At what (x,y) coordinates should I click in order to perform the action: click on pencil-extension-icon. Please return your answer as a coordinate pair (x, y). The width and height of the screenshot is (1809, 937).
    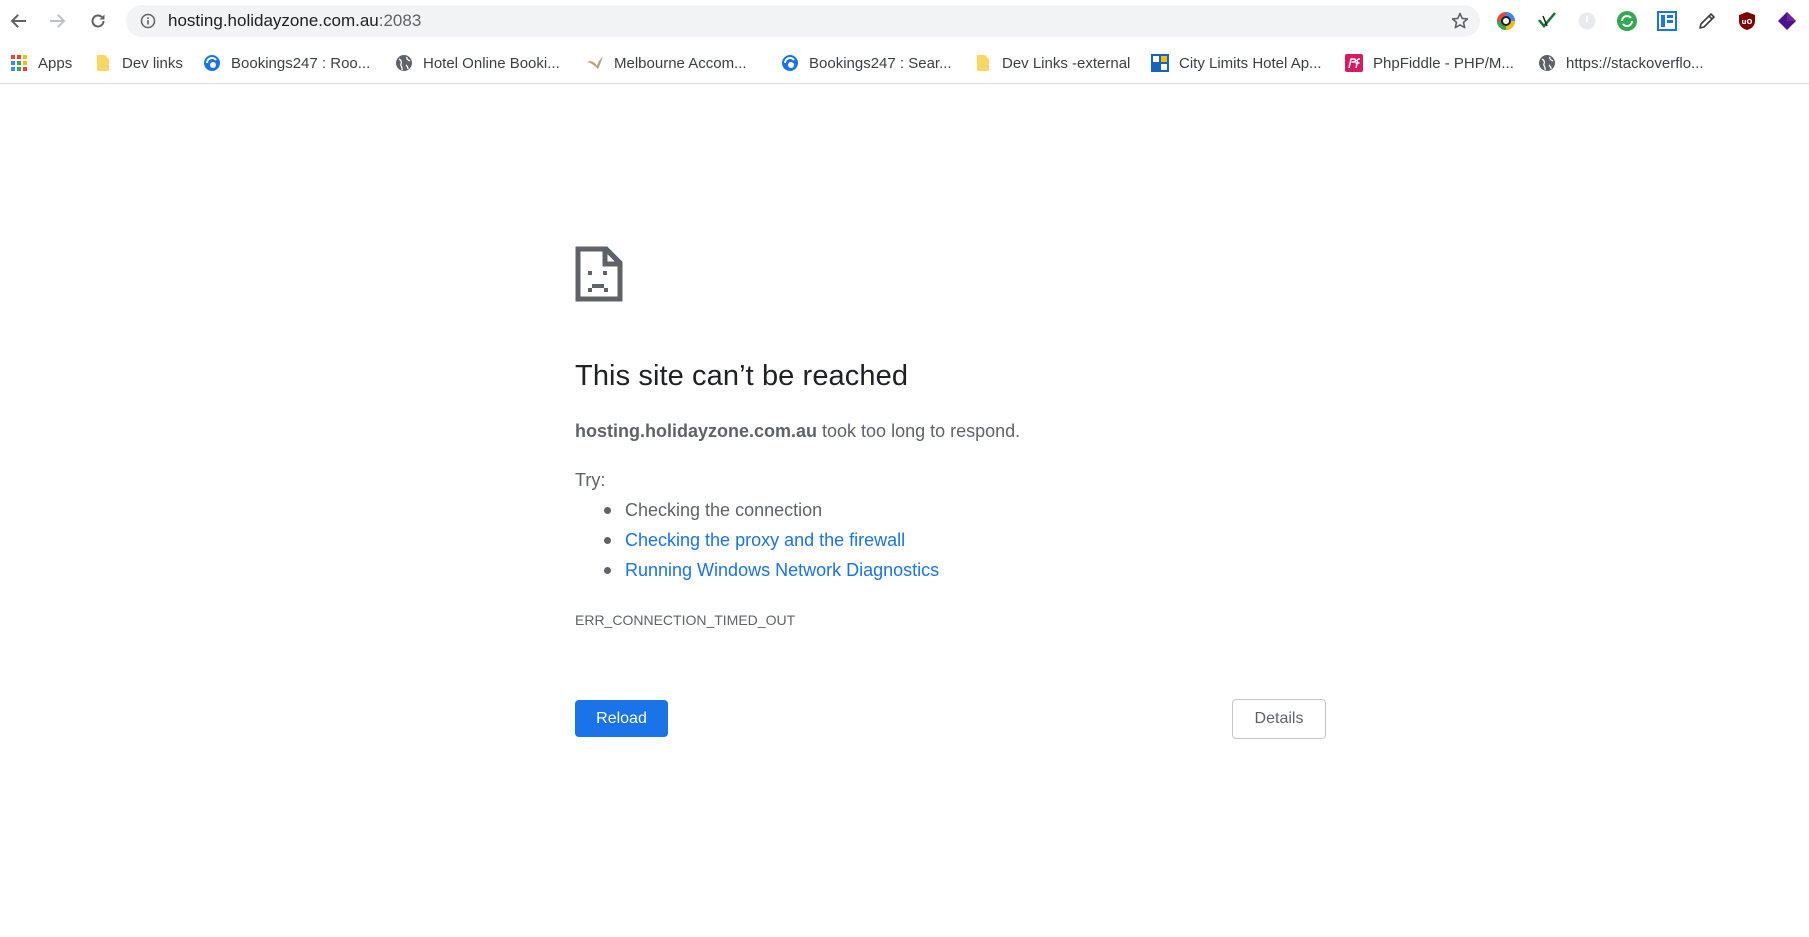
    Looking at the image, I should click on (1707, 21).